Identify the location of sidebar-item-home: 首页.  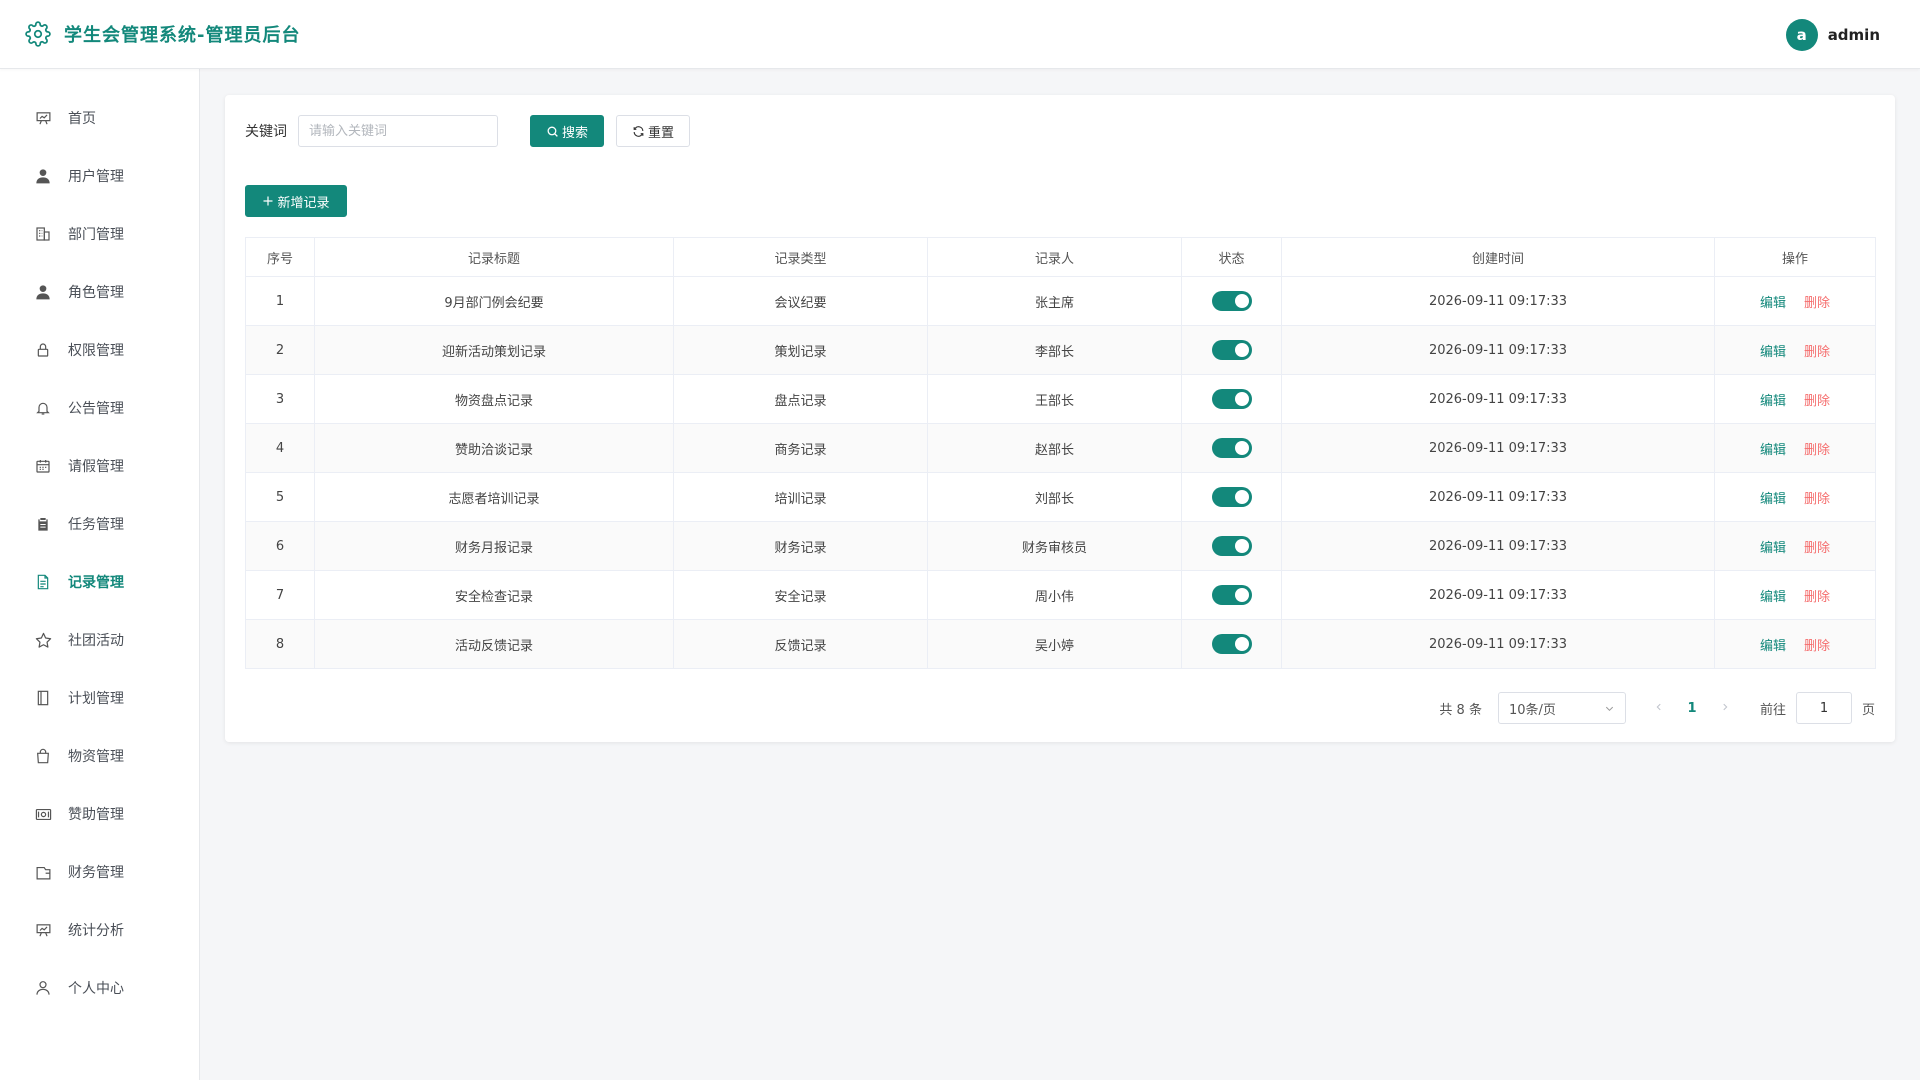
(99, 118).